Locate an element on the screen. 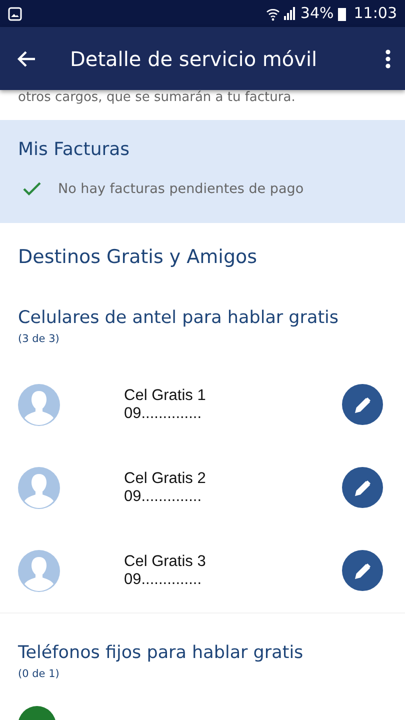 The image size is (405, 720). signal-icon is located at coordinates (290, 13).